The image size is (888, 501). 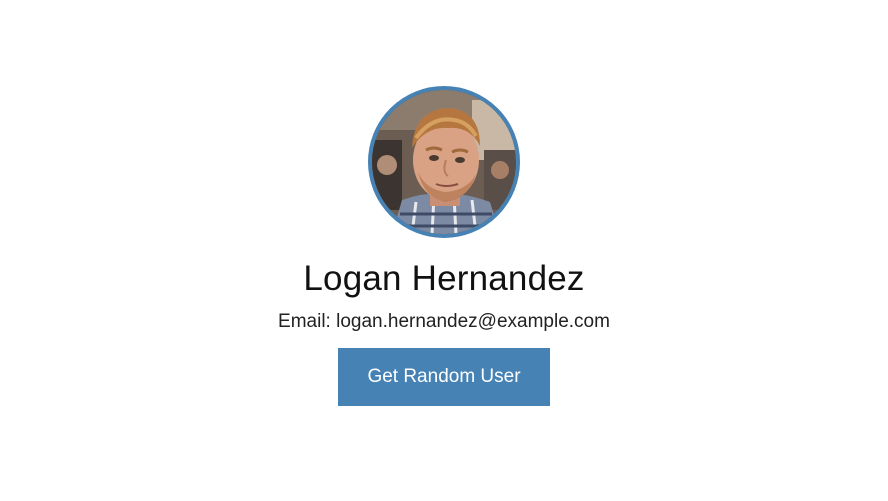 I want to click on get-random-user-button: Get Random User, so click(x=444, y=377).